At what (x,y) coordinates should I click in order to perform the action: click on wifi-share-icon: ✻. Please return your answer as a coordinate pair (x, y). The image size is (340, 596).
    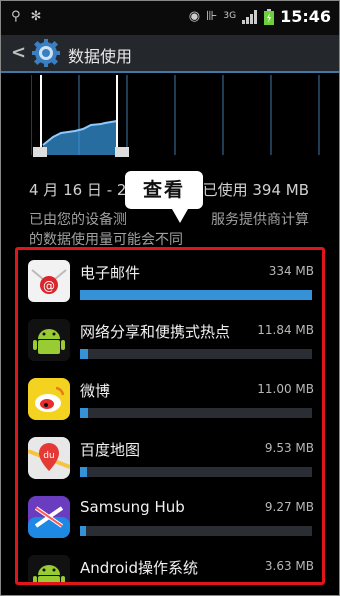
    Looking at the image, I should click on (36, 16).